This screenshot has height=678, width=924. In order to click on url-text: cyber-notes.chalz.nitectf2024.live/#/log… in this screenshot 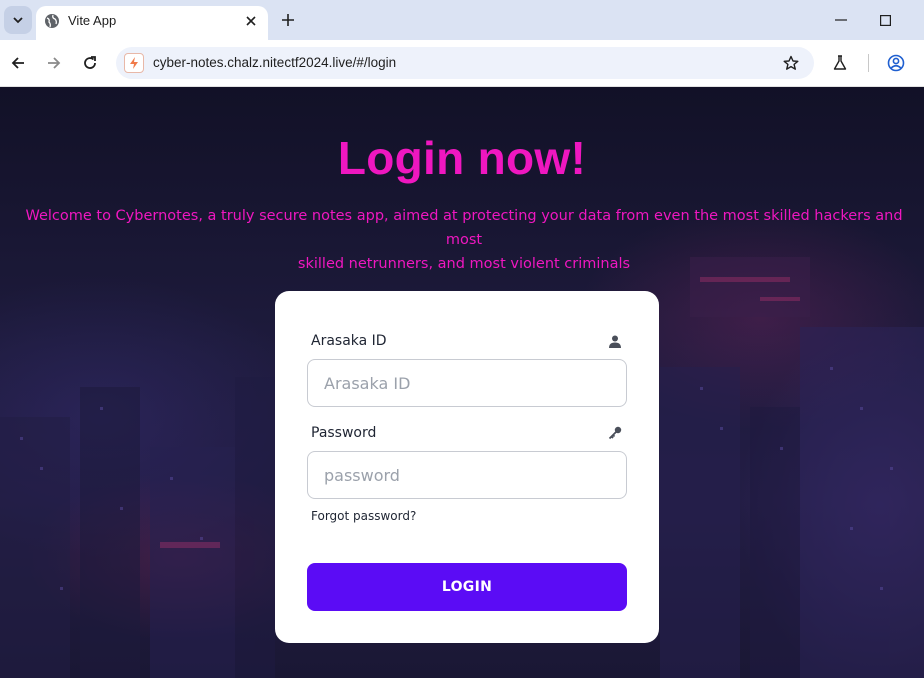, I will do `click(275, 62)`.